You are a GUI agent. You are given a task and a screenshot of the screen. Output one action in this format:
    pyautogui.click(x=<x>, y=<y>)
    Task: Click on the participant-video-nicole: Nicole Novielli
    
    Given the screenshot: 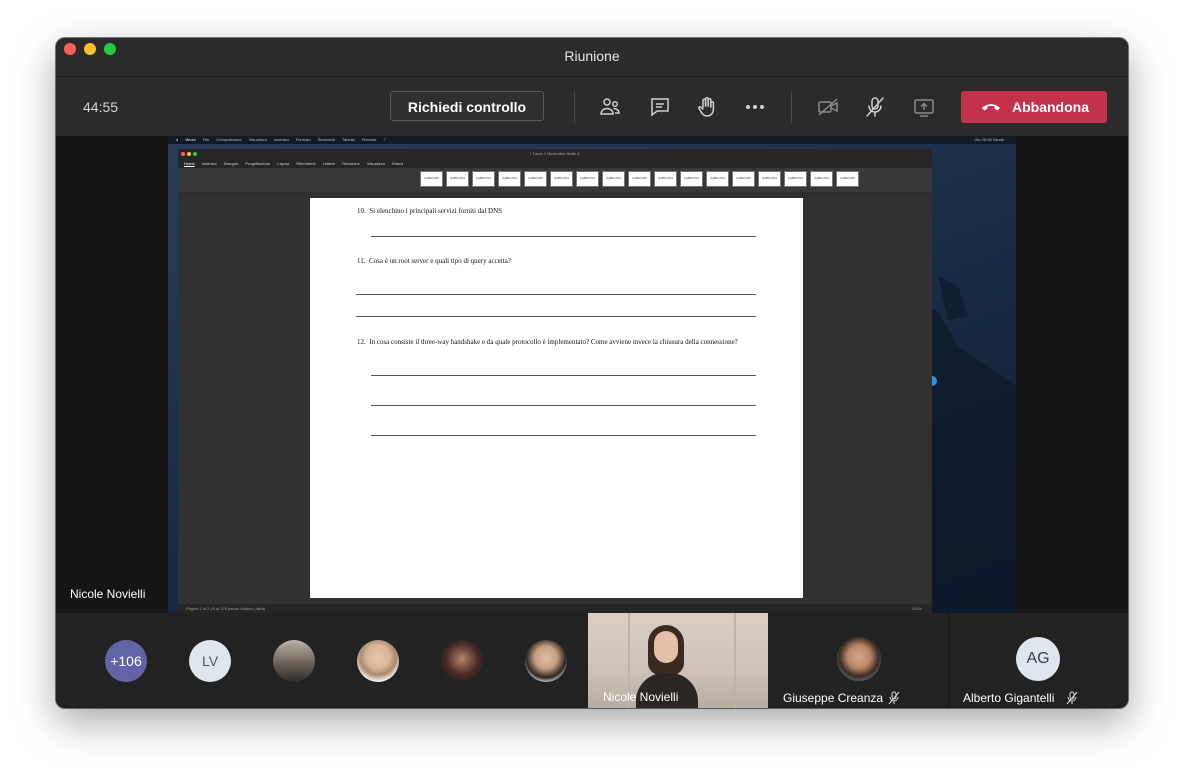 What is the action you would take?
    pyautogui.click(x=678, y=660)
    